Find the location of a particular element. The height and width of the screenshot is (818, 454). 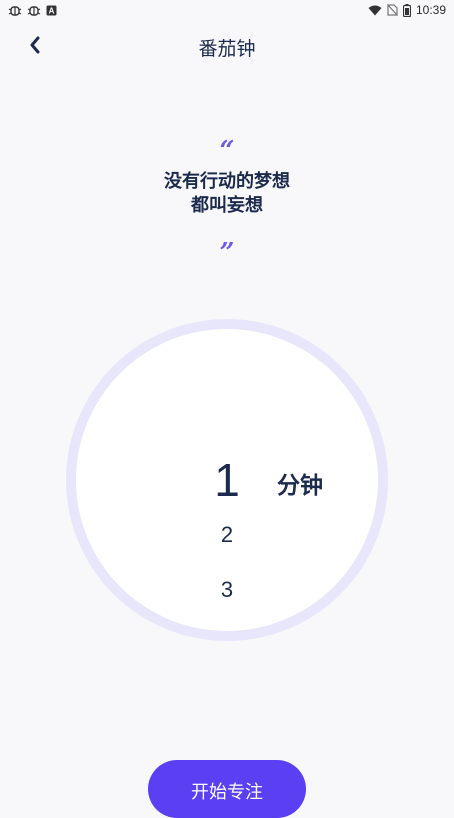

status-bar-left: A is located at coordinates (32, 10).